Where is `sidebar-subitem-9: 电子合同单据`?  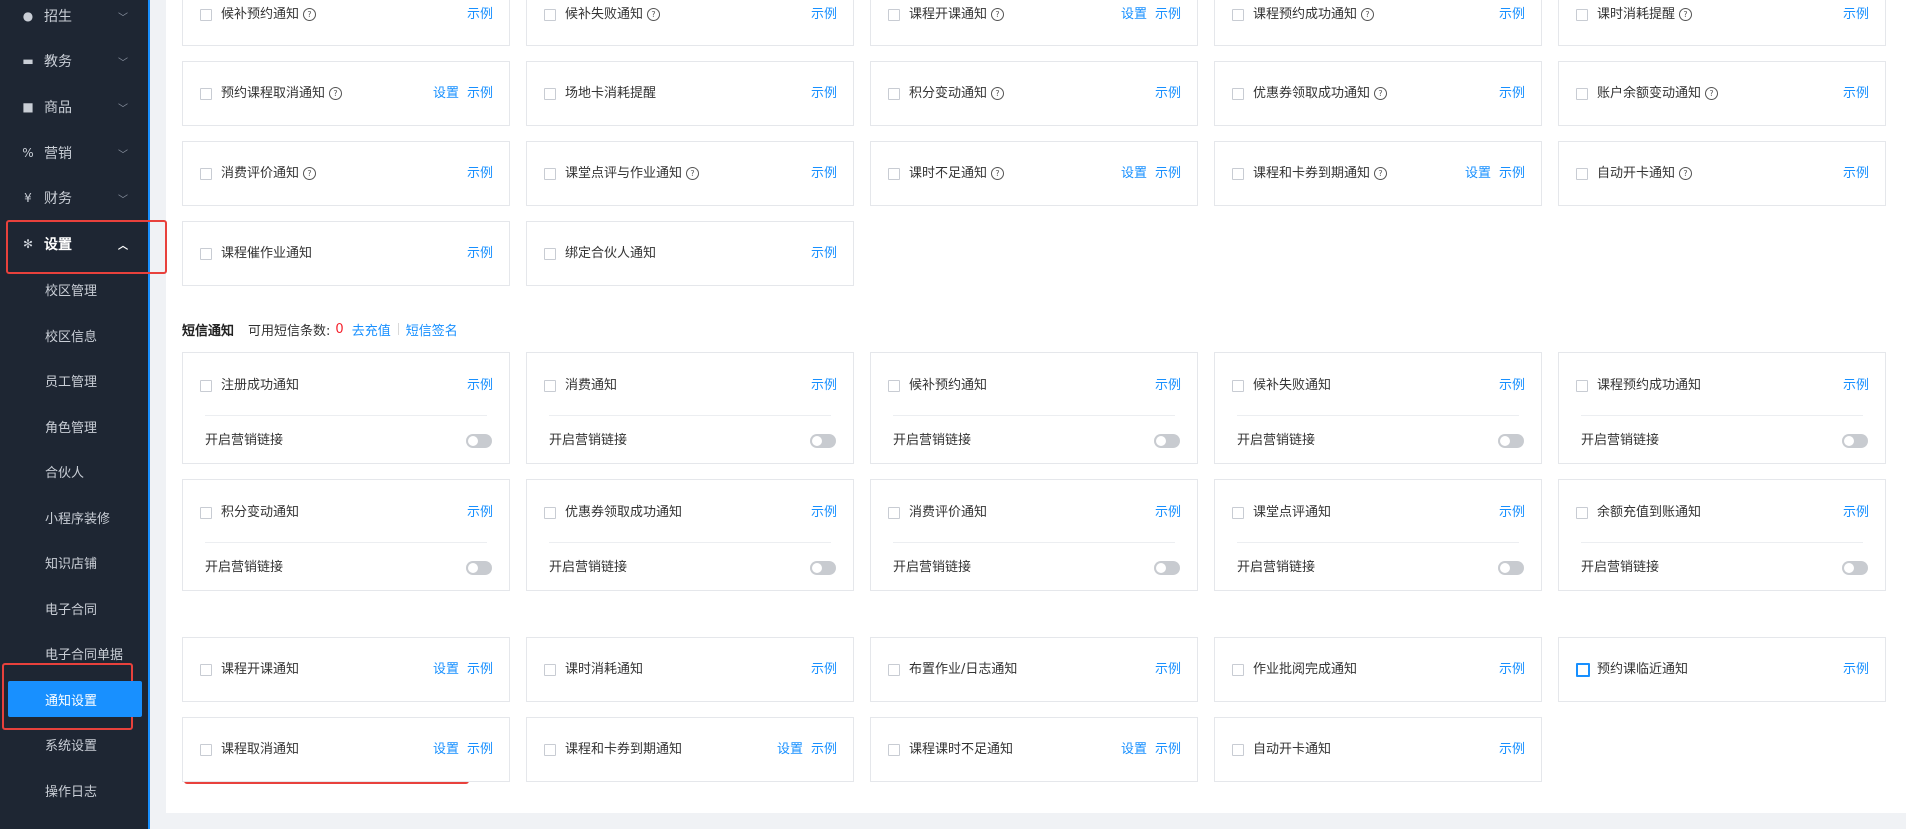 sidebar-subitem-9: 电子合同单据 is located at coordinates (74, 653).